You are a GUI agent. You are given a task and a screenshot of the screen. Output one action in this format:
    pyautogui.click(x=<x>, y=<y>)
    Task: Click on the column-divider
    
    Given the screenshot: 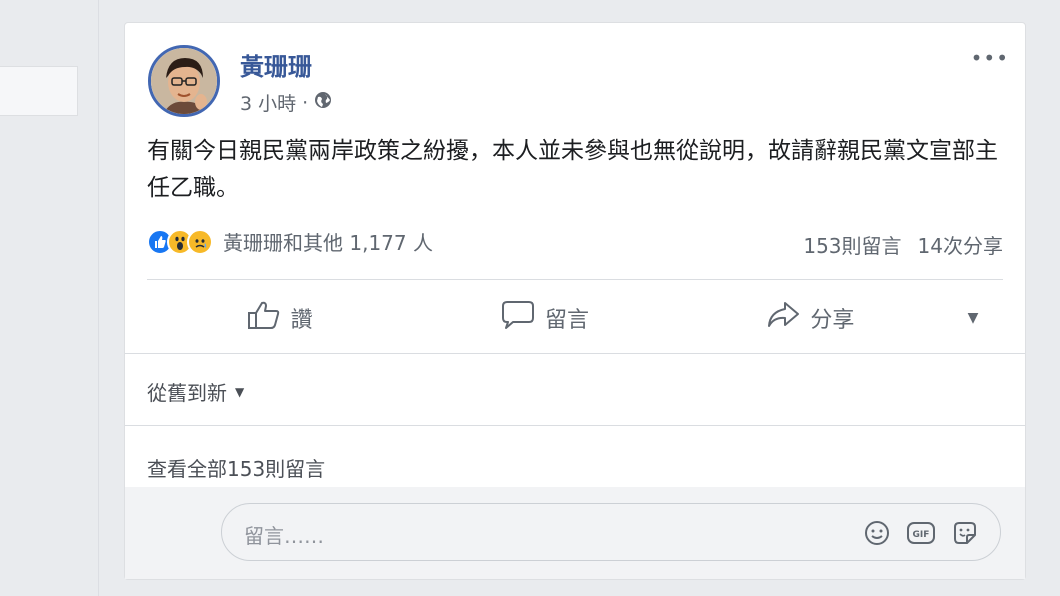 What is the action you would take?
    pyautogui.click(x=98, y=298)
    